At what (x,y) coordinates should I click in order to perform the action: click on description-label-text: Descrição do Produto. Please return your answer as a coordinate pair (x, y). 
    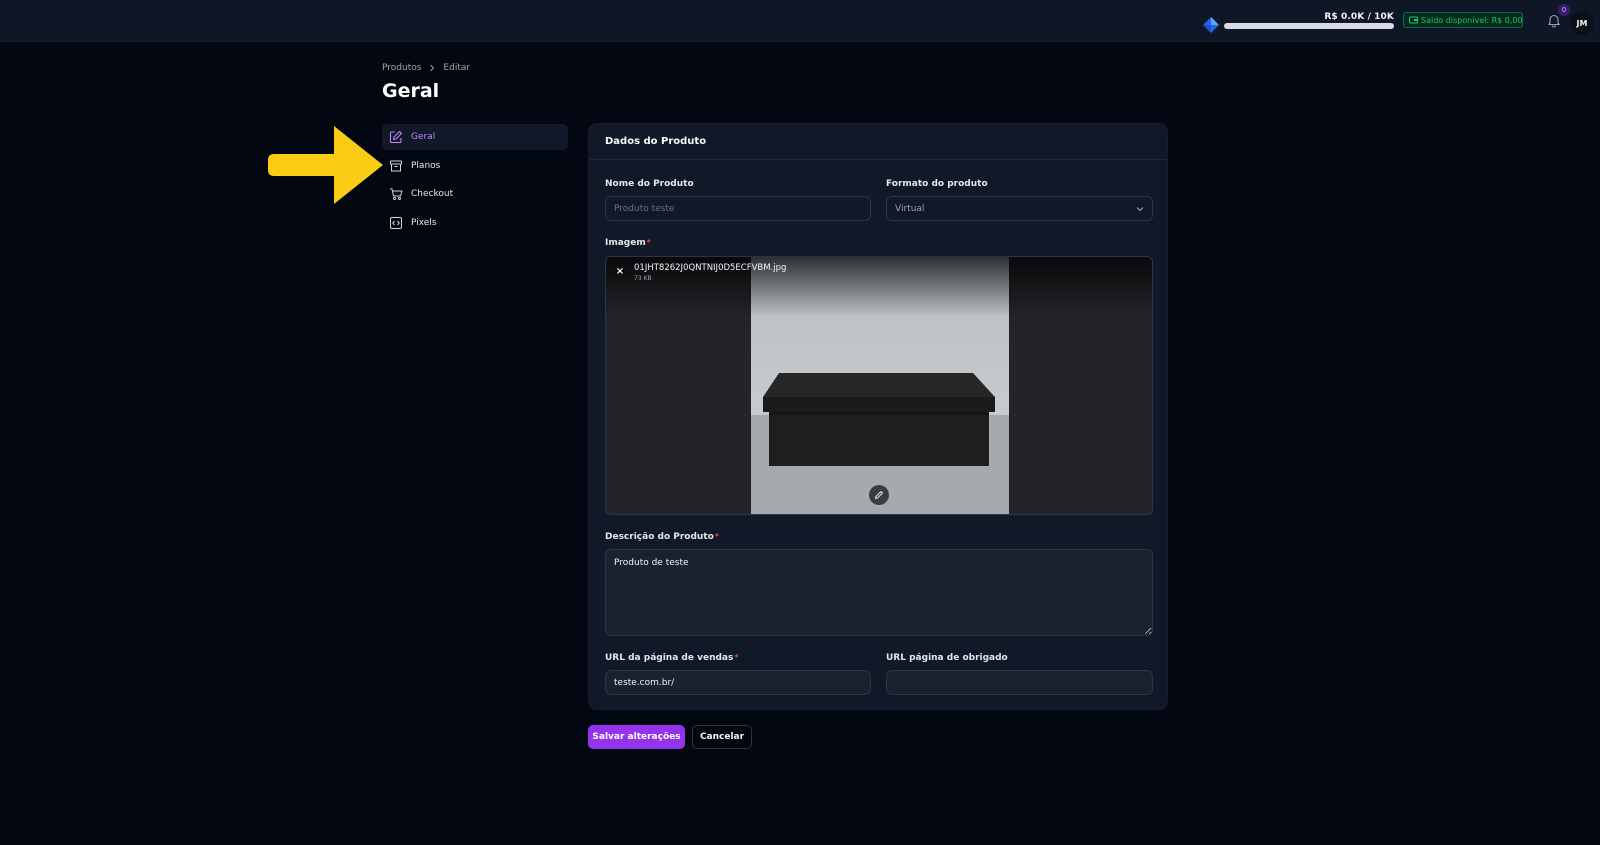
    Looking at the image, I should click on (659, 537).